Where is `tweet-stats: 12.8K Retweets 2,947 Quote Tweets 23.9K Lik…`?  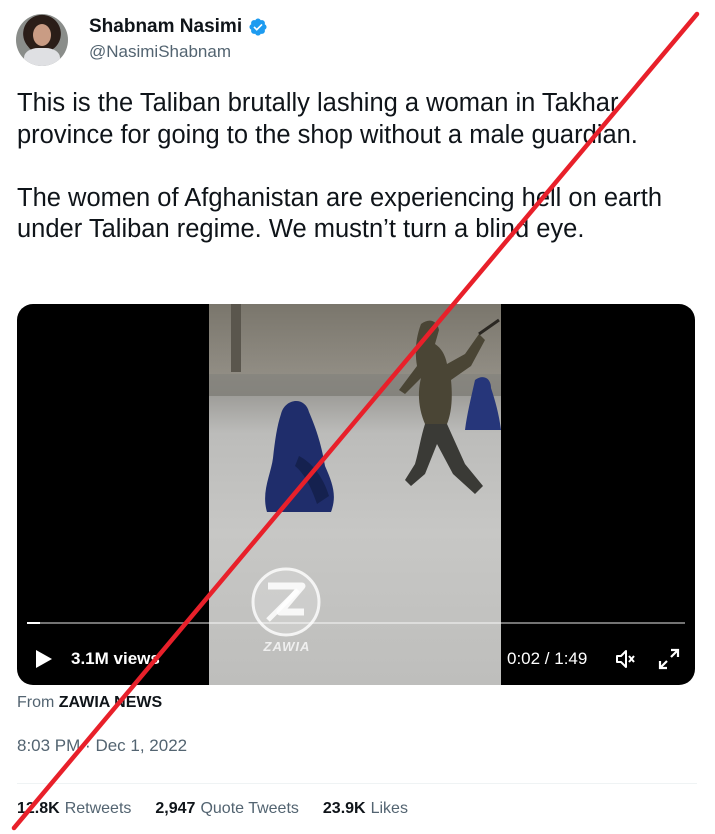
tweet-stats: 12.8K Retweets 2,947 Quote Tweets 23.9K Lik… is located at coordinates (212, 809).